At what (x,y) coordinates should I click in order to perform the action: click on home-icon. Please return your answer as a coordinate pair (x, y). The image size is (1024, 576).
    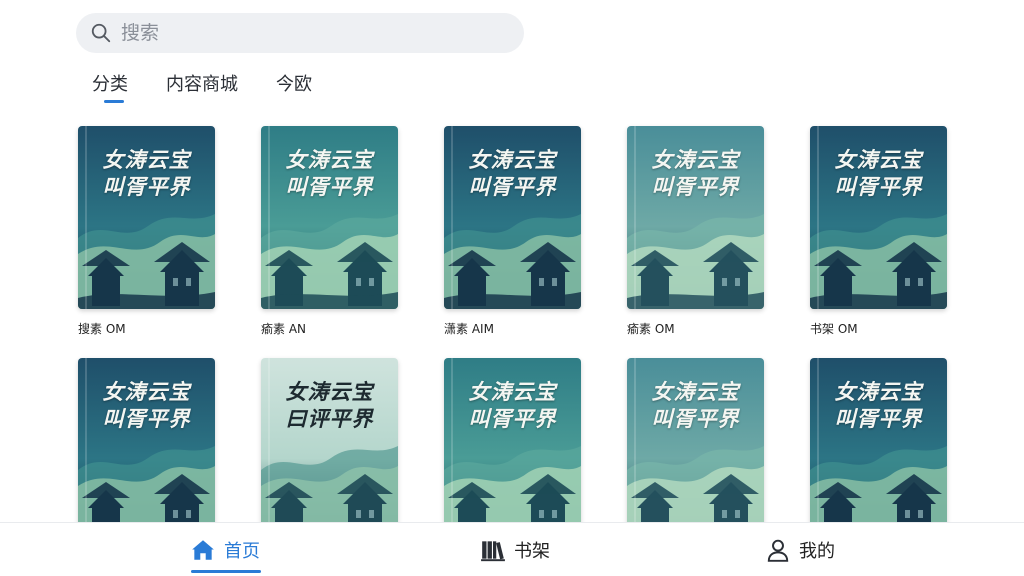
    Looking at the image, I should click on (203, 550).